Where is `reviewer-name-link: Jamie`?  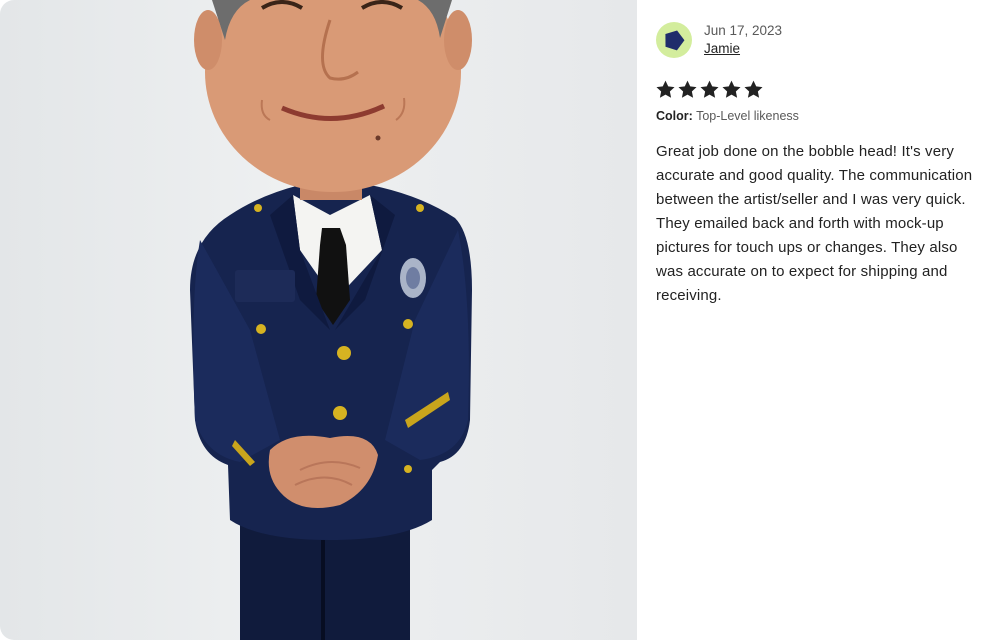
reviewer-name-link: Jamie is located at coordinates (722, 48).